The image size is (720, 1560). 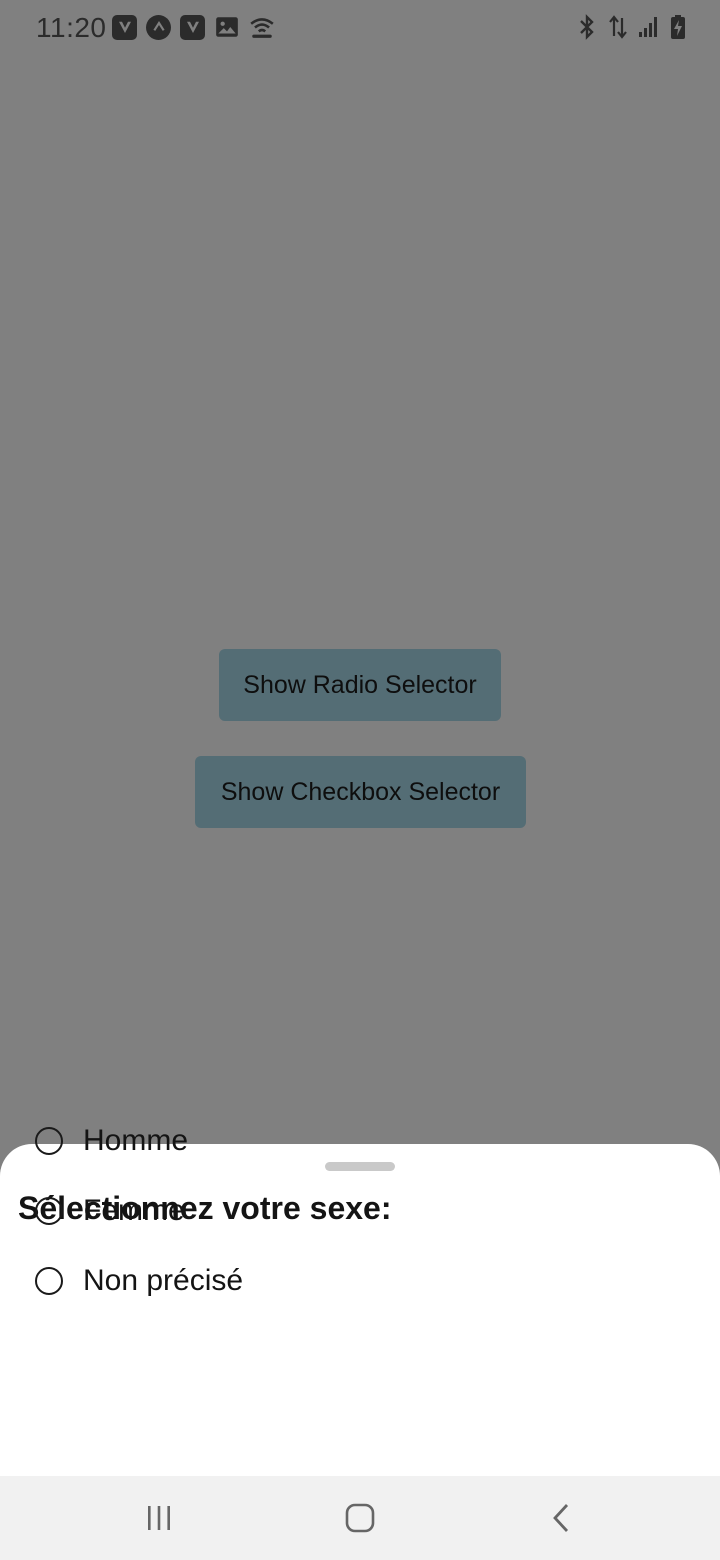 I want to click on navigation-bar, so click(x=360, y=1518).